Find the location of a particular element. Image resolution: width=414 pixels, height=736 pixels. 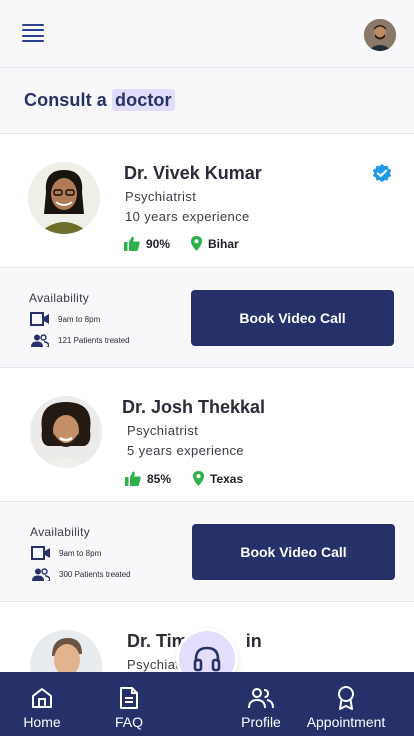

headphones-icon is located at coordinates (207, 659).